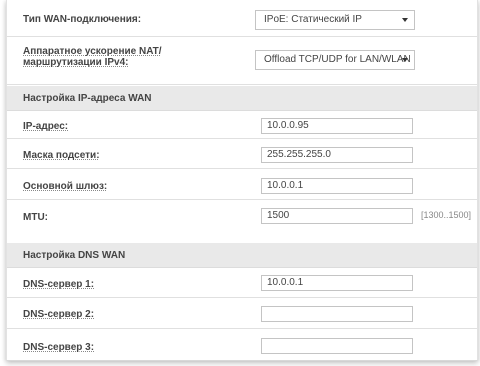 This screenshot has width=480, height=366. Describe the element at coordinates (337, 126) in the screenshot. I see `ip-address-input: 10.0.0.95` at that location.